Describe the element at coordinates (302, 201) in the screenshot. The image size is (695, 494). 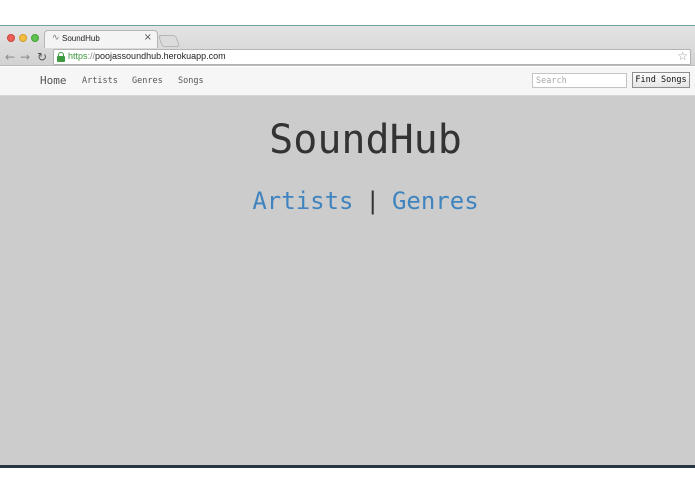
I see `artists-link: Artists` at that location.